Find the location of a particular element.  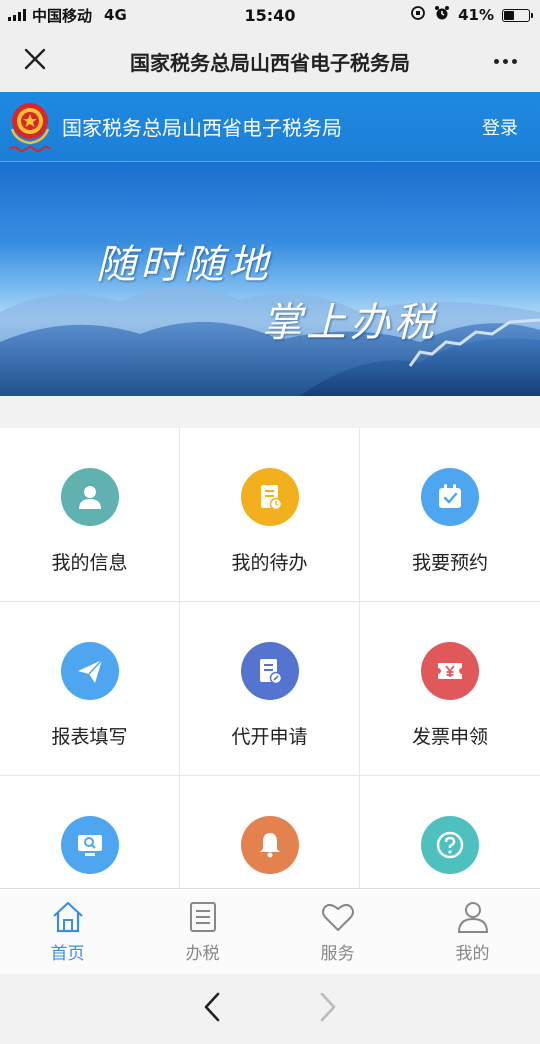

grid-item-label: 我的信息 is located at coordinates (89, 563).